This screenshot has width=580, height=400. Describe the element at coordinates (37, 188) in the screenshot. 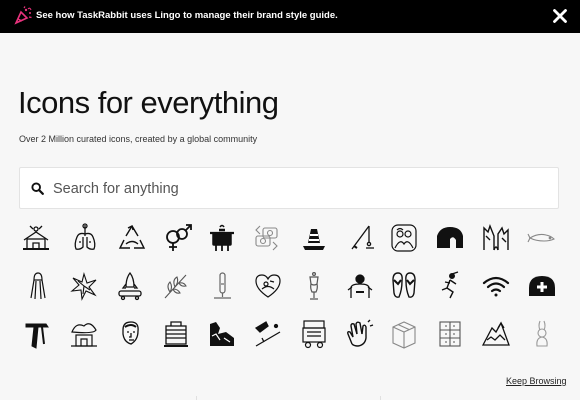

I see `search-icon` at that location.